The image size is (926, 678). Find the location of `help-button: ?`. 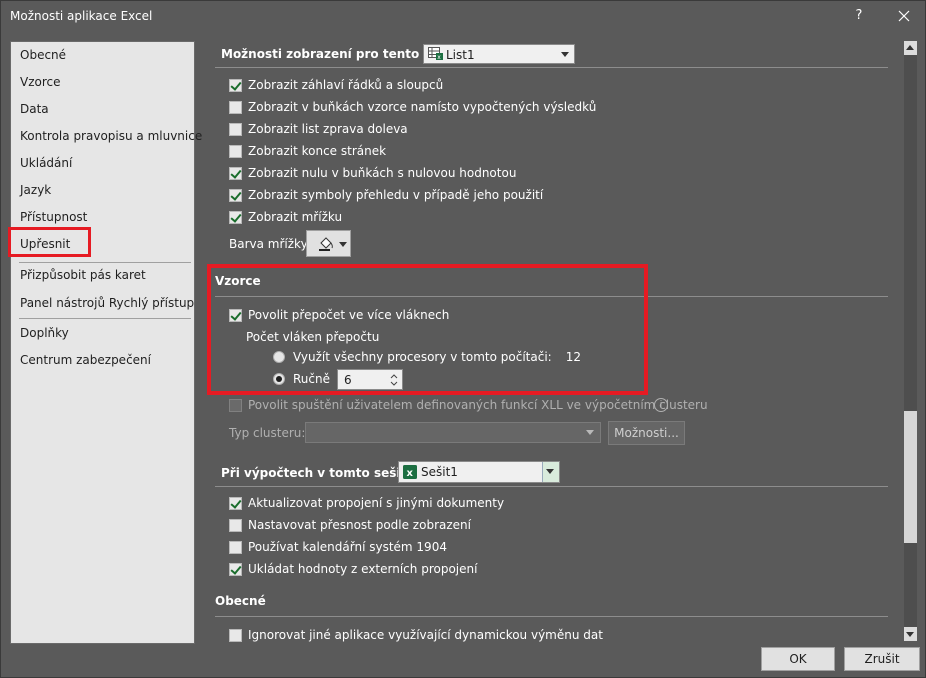

help-button: ? is located at coordinates (859, 16).